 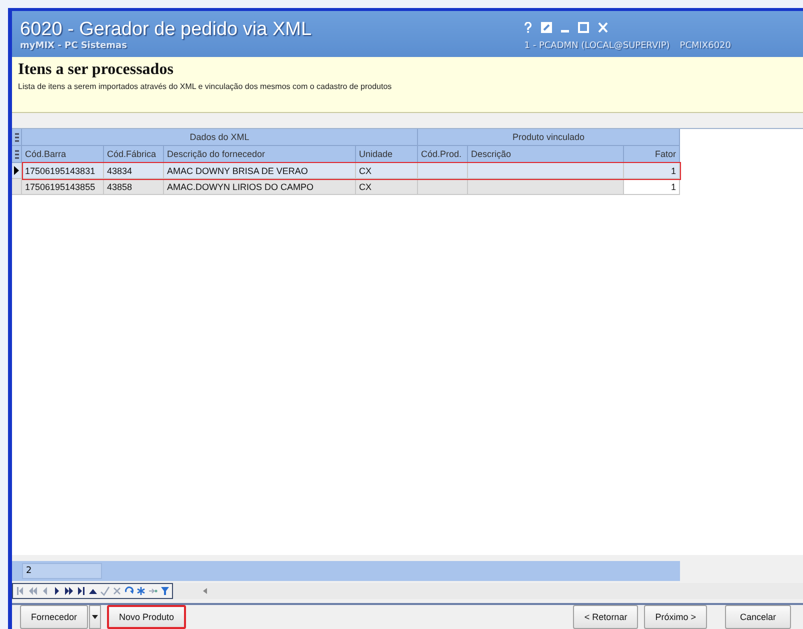 I want to click on table-cell: 17506195143855, so click(x=63, y=187).